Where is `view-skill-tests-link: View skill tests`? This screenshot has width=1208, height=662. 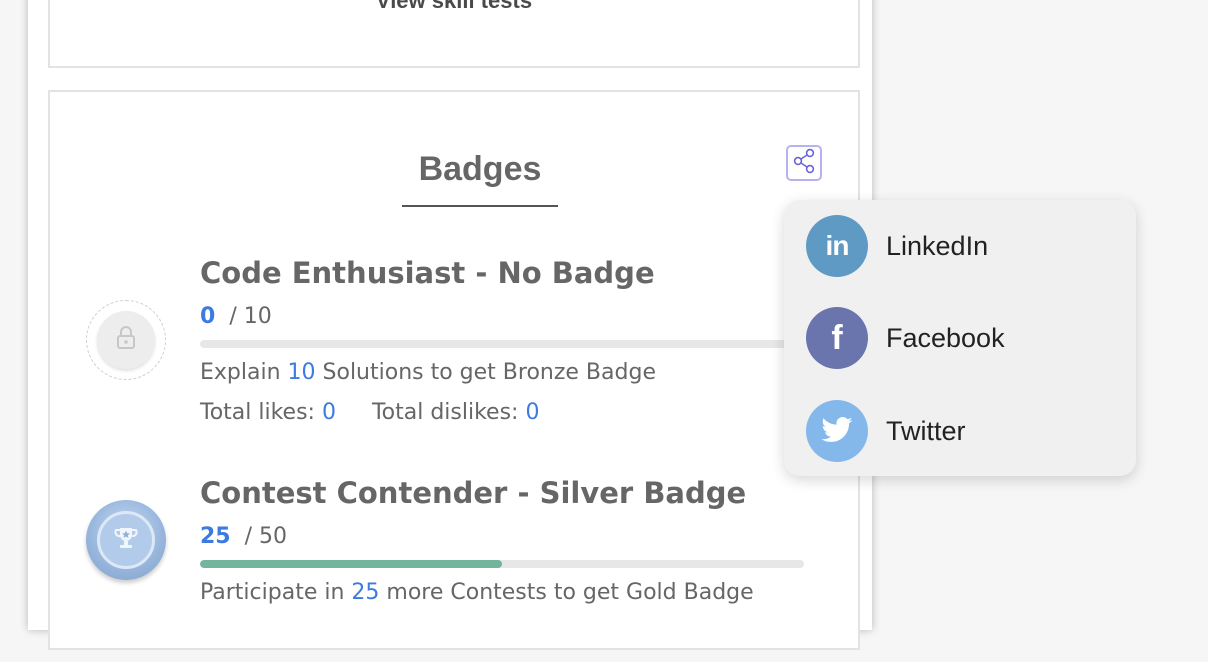
view-skill-tests-link: View skill tests is located at coordinates (454, 7).